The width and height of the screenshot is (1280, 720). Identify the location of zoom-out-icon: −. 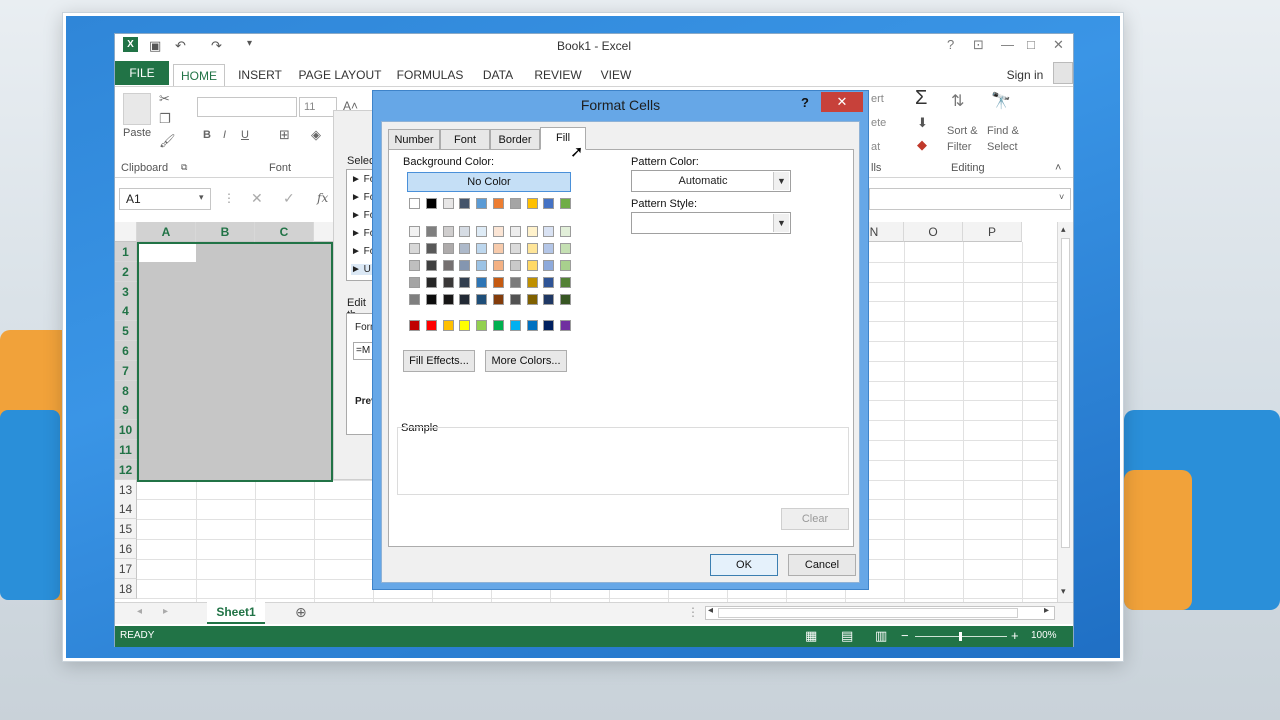
(905, 635).